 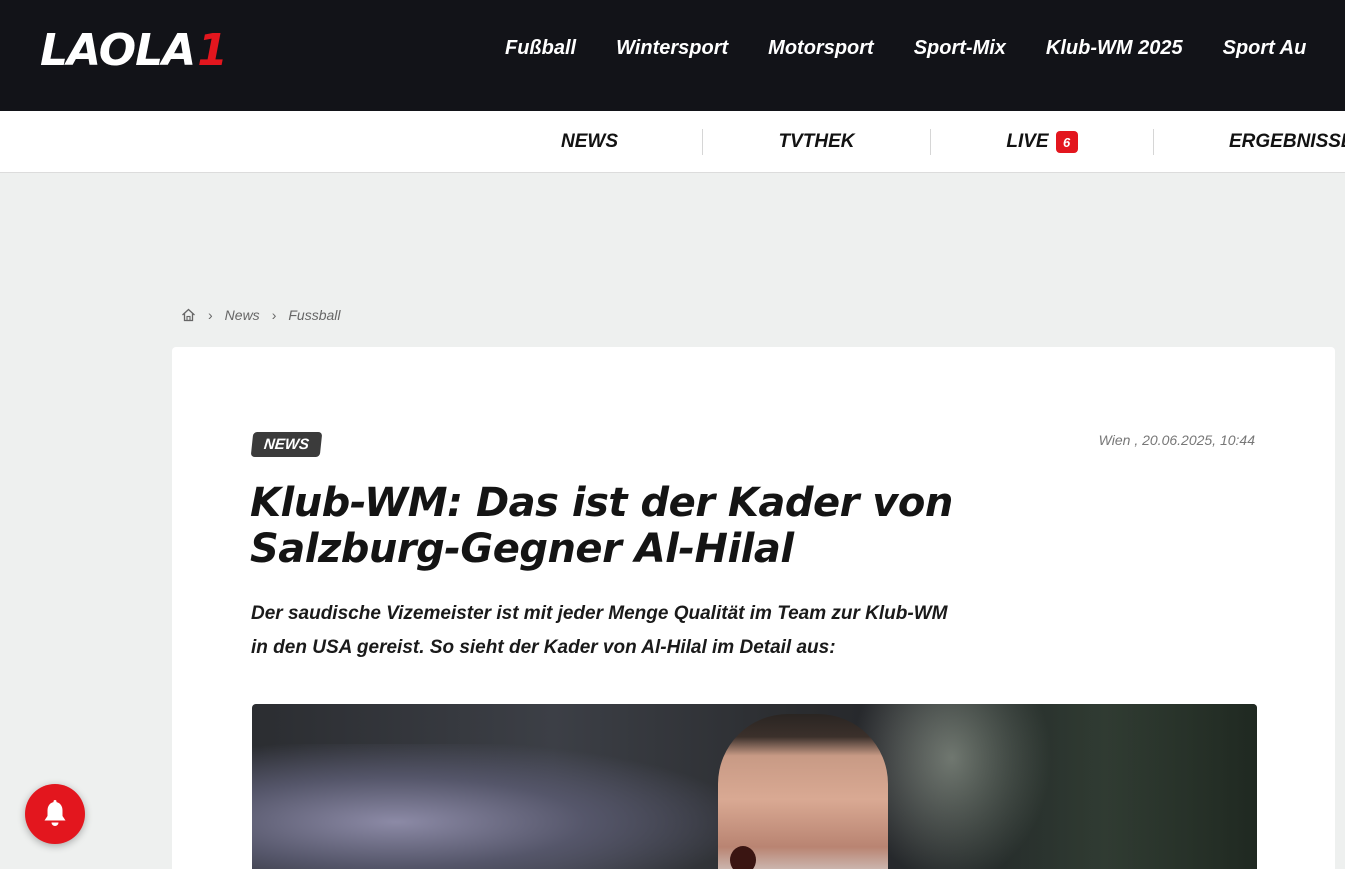 What do you see at coordinates (672, 48) in the screenshot?
I see `nav-wintersport: Wintersport` at bounding box center [672, 48].